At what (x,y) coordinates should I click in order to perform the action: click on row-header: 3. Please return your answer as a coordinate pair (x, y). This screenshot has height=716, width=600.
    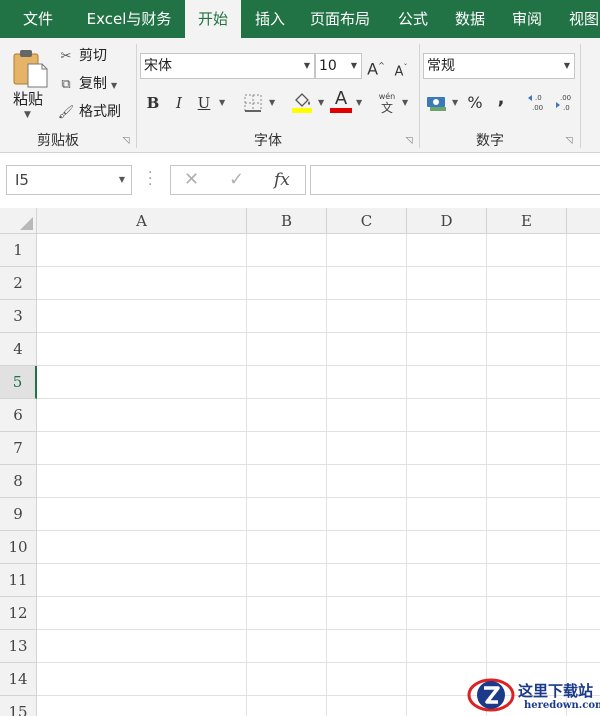
    Looking at the image, I should click on (18, 316).